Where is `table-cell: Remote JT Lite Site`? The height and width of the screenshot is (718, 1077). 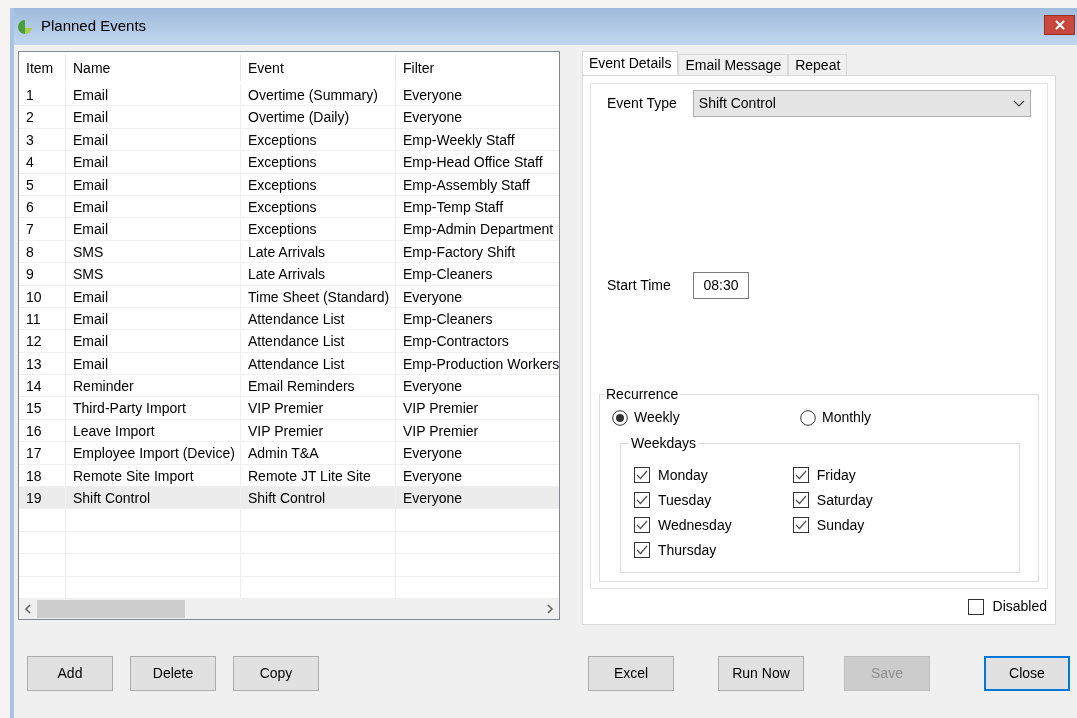 table-cell: Remote JT Lite Site is located at coordinates (318, 475).